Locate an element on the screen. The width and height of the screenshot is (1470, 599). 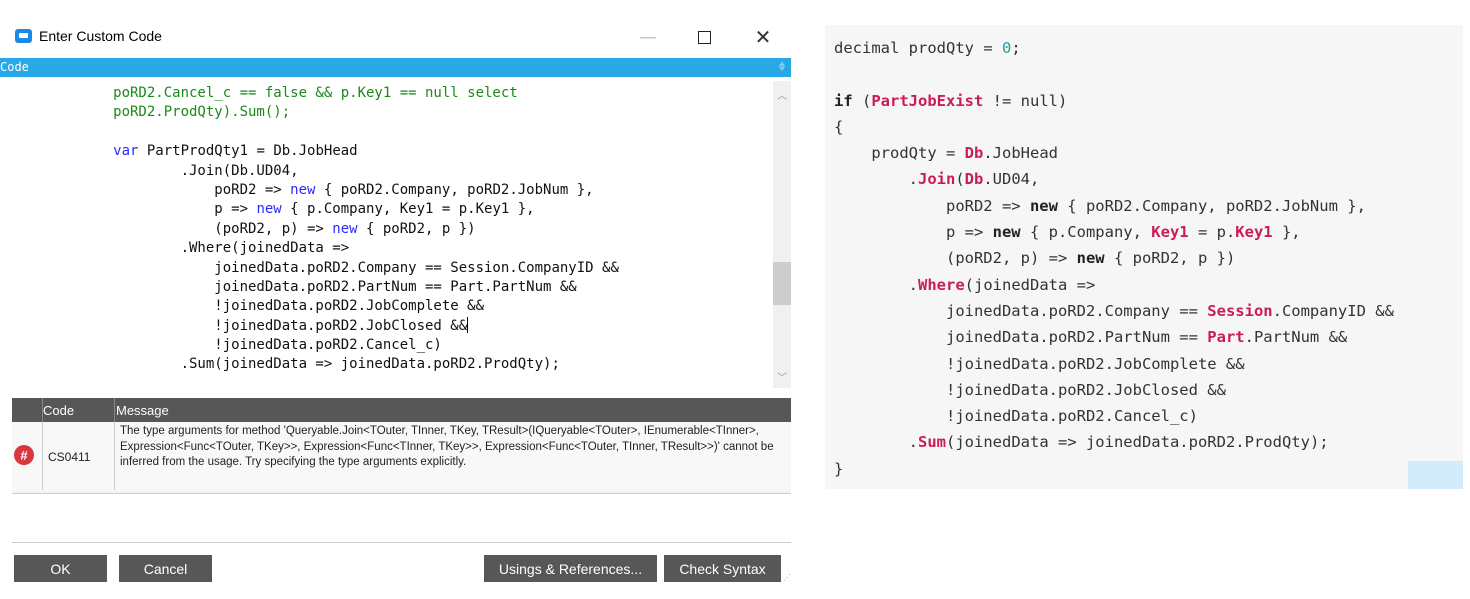
snippet-line: .Where(joinedData => is located at coordinates (965, 284).